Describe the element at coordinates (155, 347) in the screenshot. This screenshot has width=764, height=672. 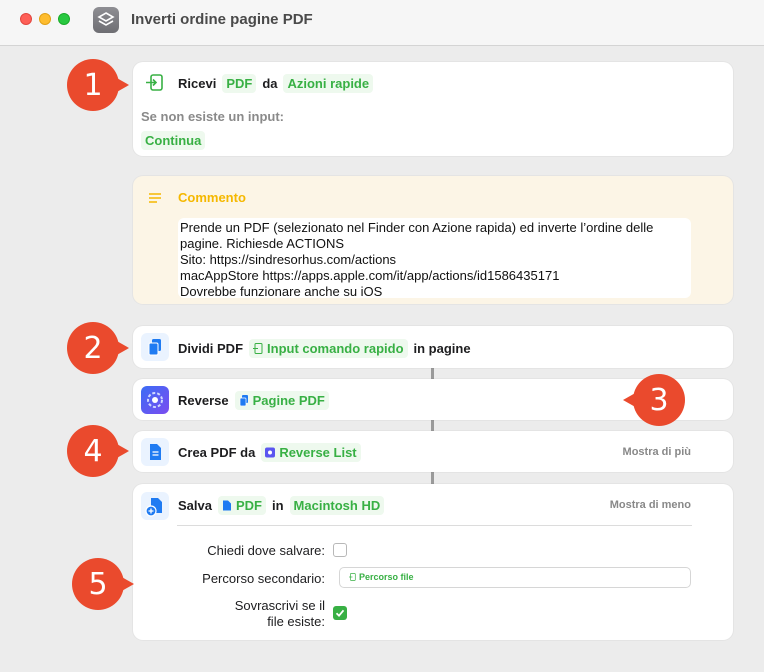
I see `split-pdf-icon` at that location.